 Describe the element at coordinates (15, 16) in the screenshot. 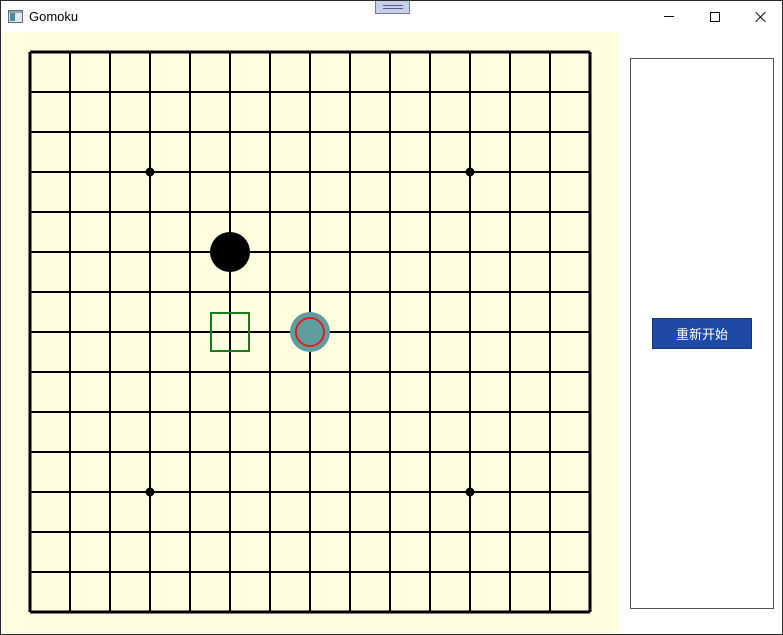

I see `app-window-icon` at that location.